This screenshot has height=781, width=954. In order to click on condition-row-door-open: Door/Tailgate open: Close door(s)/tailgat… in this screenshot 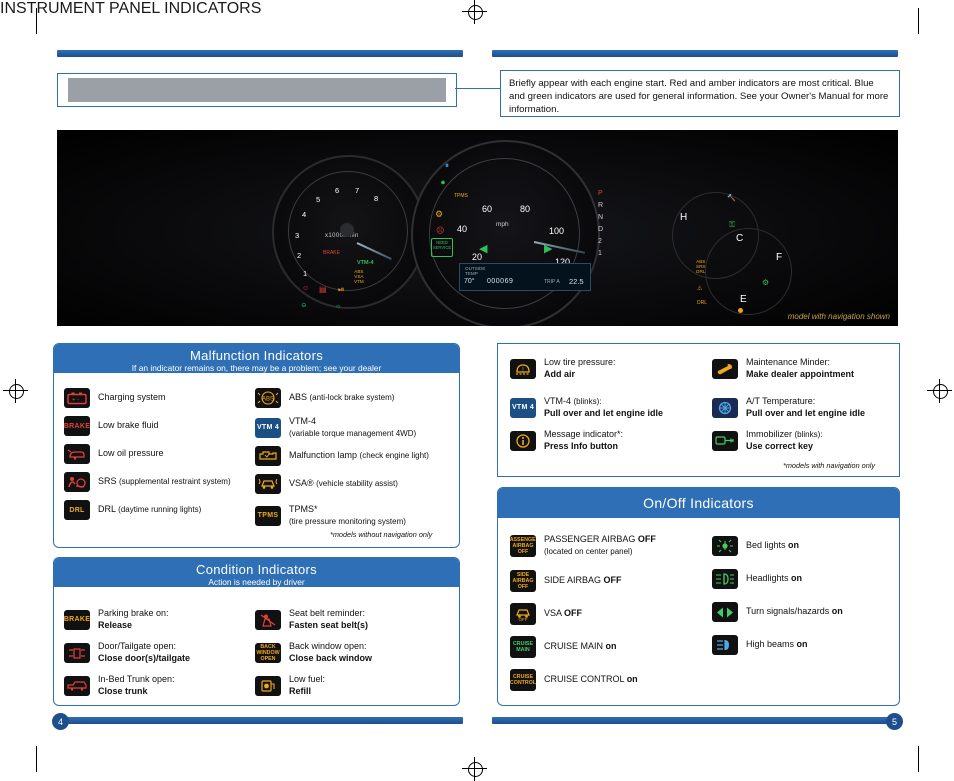, I will do `click(127, 652)`.